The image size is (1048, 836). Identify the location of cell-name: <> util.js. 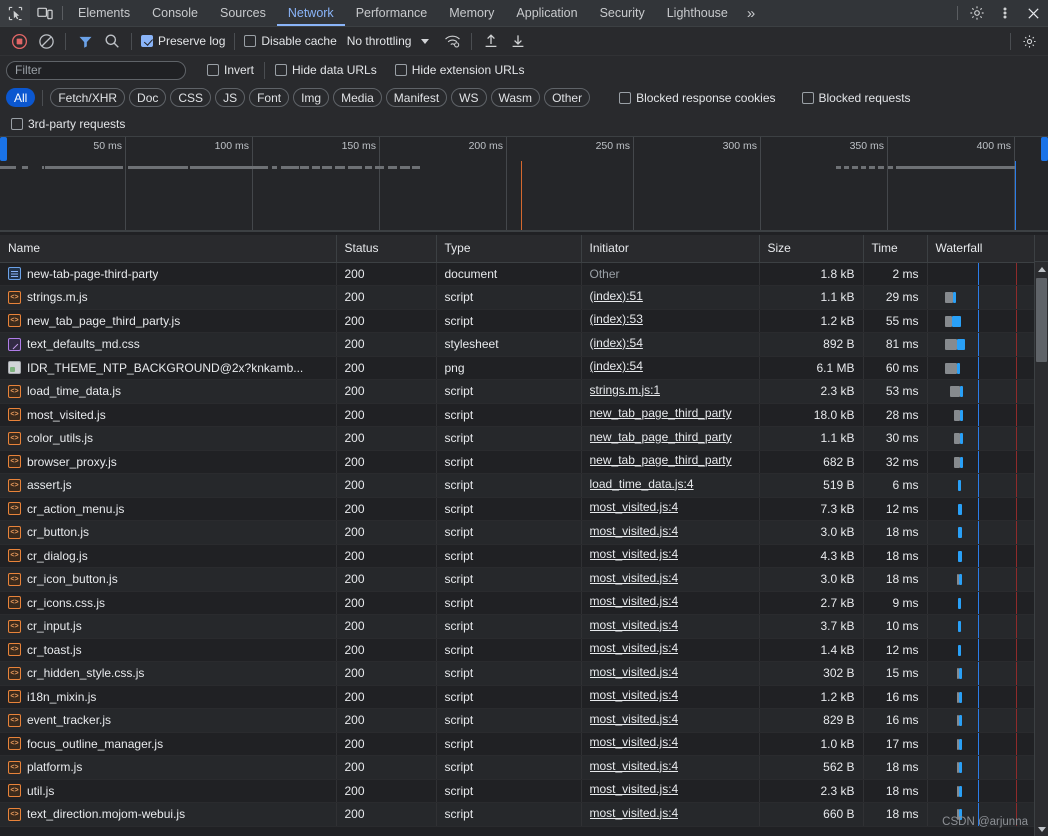
(168, 791).